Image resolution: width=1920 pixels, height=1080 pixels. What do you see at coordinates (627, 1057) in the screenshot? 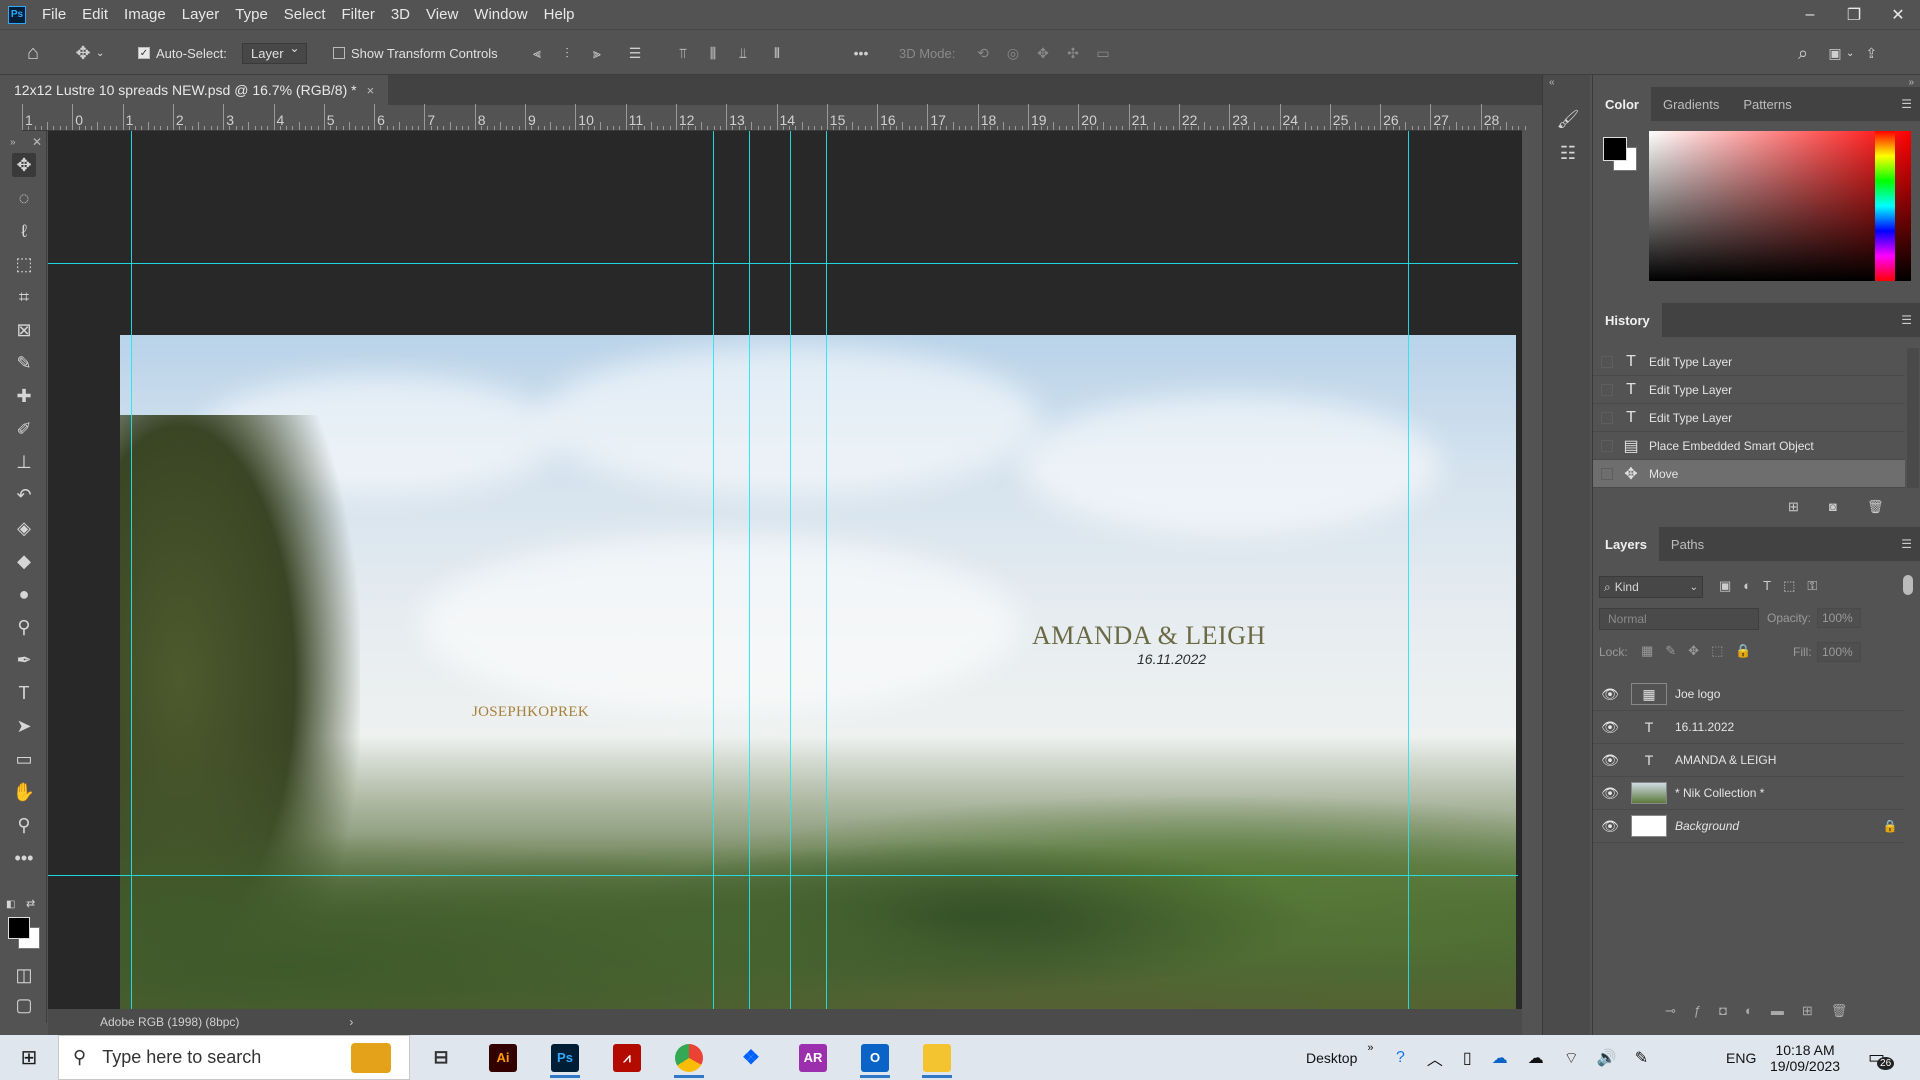
I see `taskbar-acrobat: ⩘` at bounding box center [627, 1057].